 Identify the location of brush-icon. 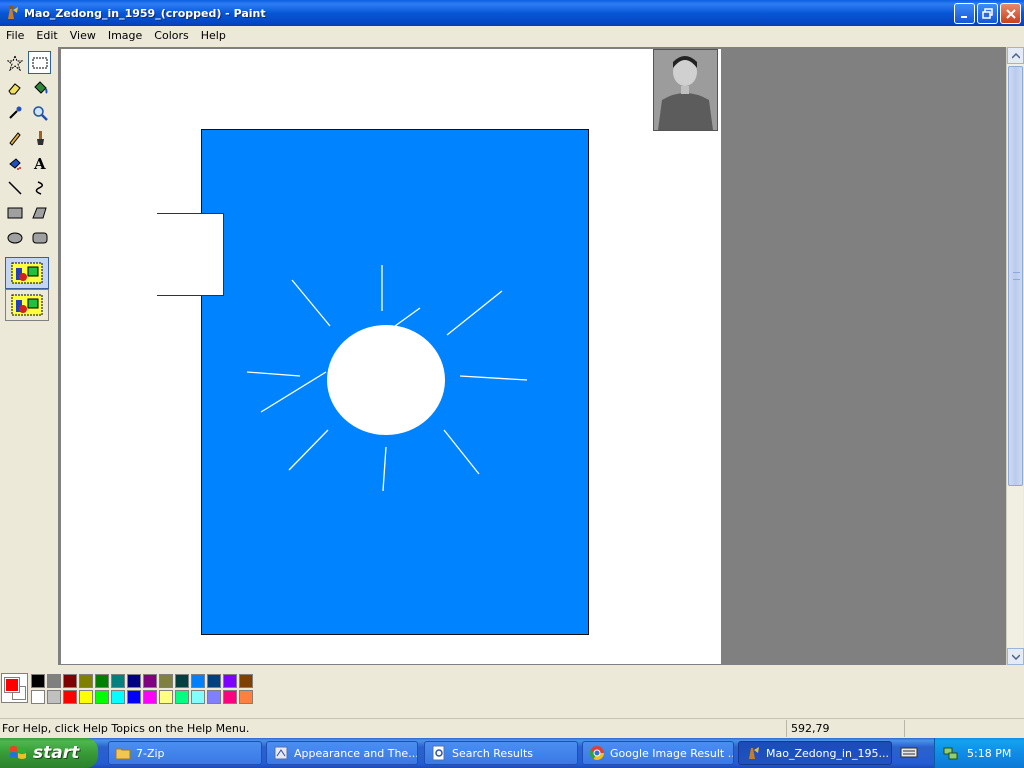
(40, 137).